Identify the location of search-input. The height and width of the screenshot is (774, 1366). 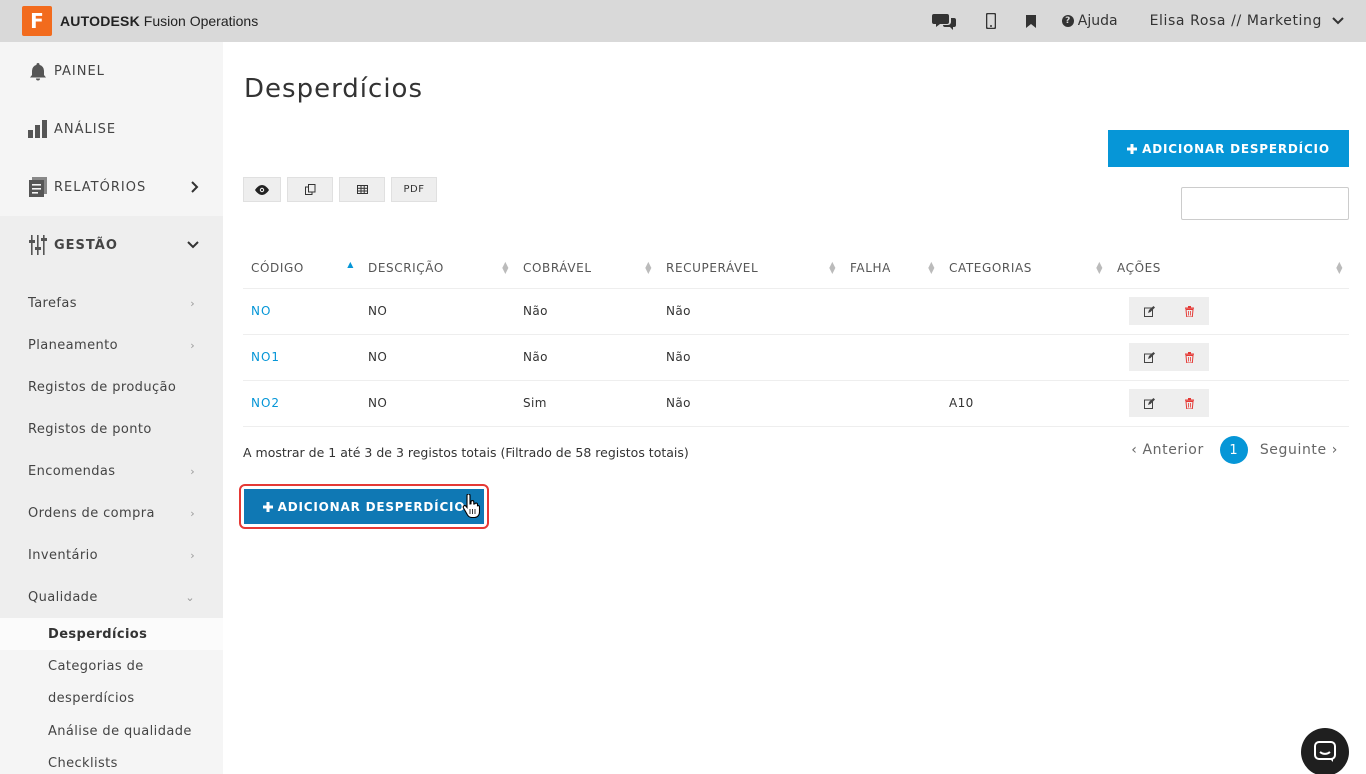
(1265, 203).